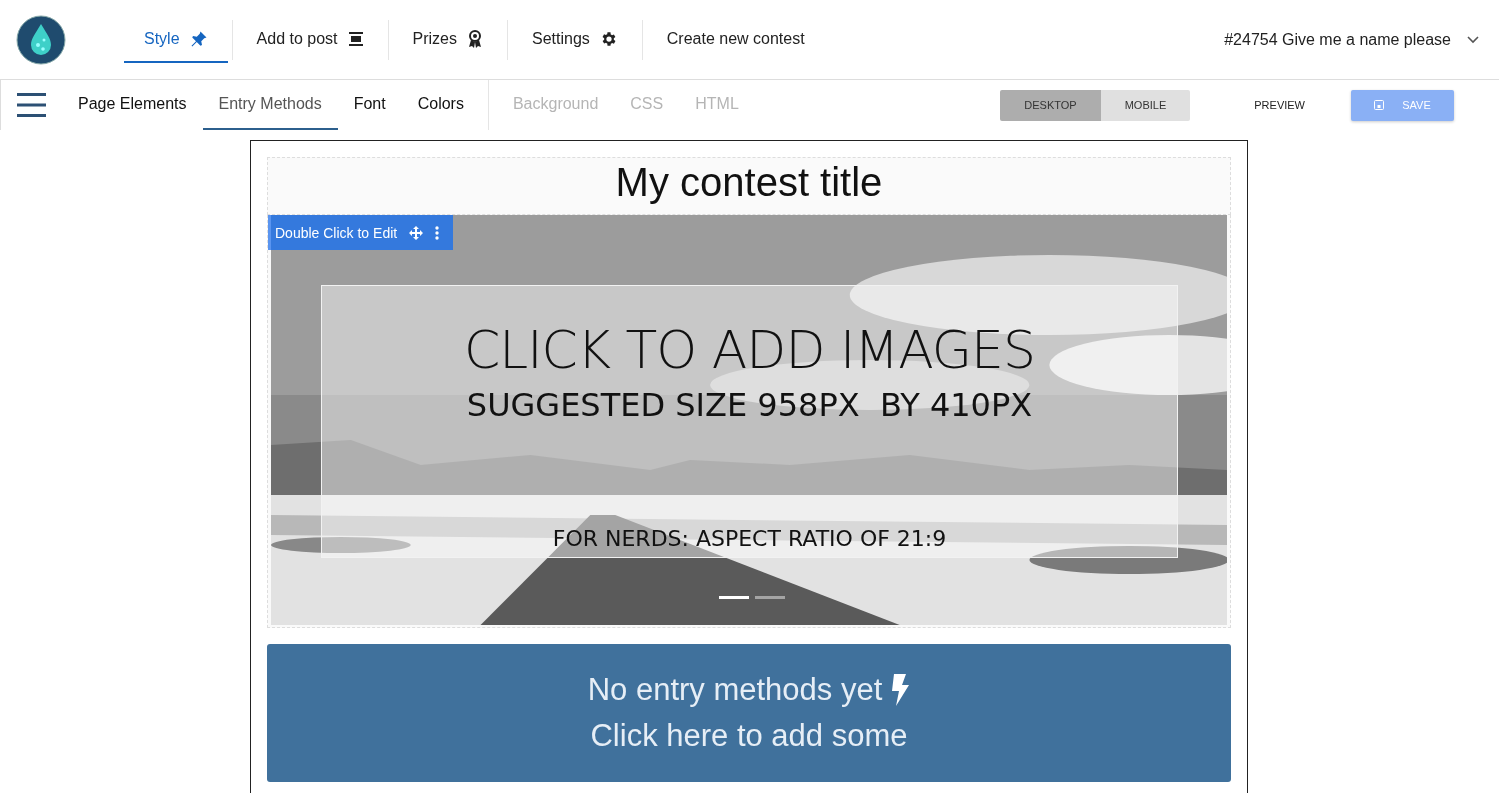 The image size is (1499, 793). What do you see at coordinates (1279, 105) in the screenshot?
I see `preview-button: PREVIEW` at bounding box center [1279, 105].